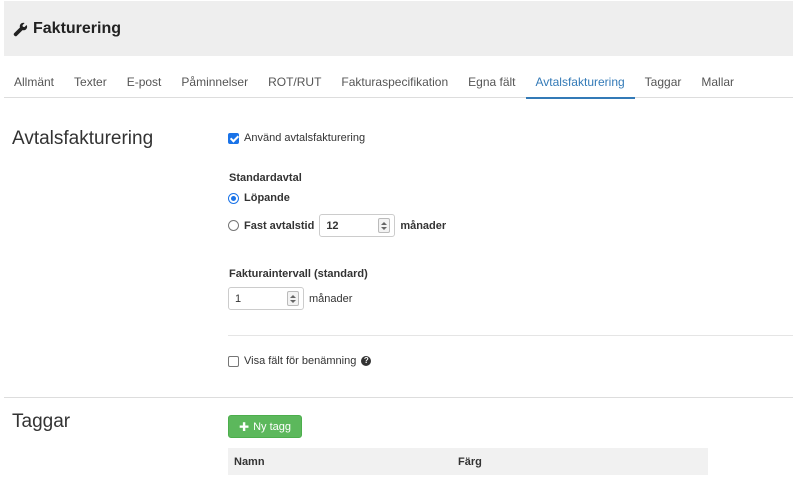 The width and height of the screenshot is (793, 500). Describe the element at coordinates (41, 421) in the screenshot. I see `section-title-taggar: Taggar` at that location.